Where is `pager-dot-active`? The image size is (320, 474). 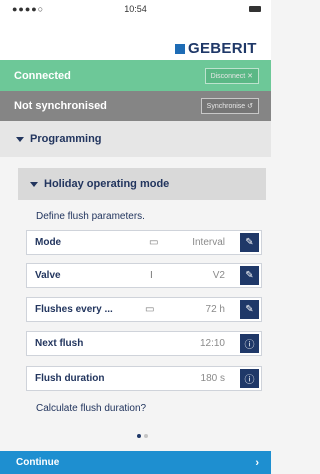 pager-dot-active is located at coordinates (139, 436).